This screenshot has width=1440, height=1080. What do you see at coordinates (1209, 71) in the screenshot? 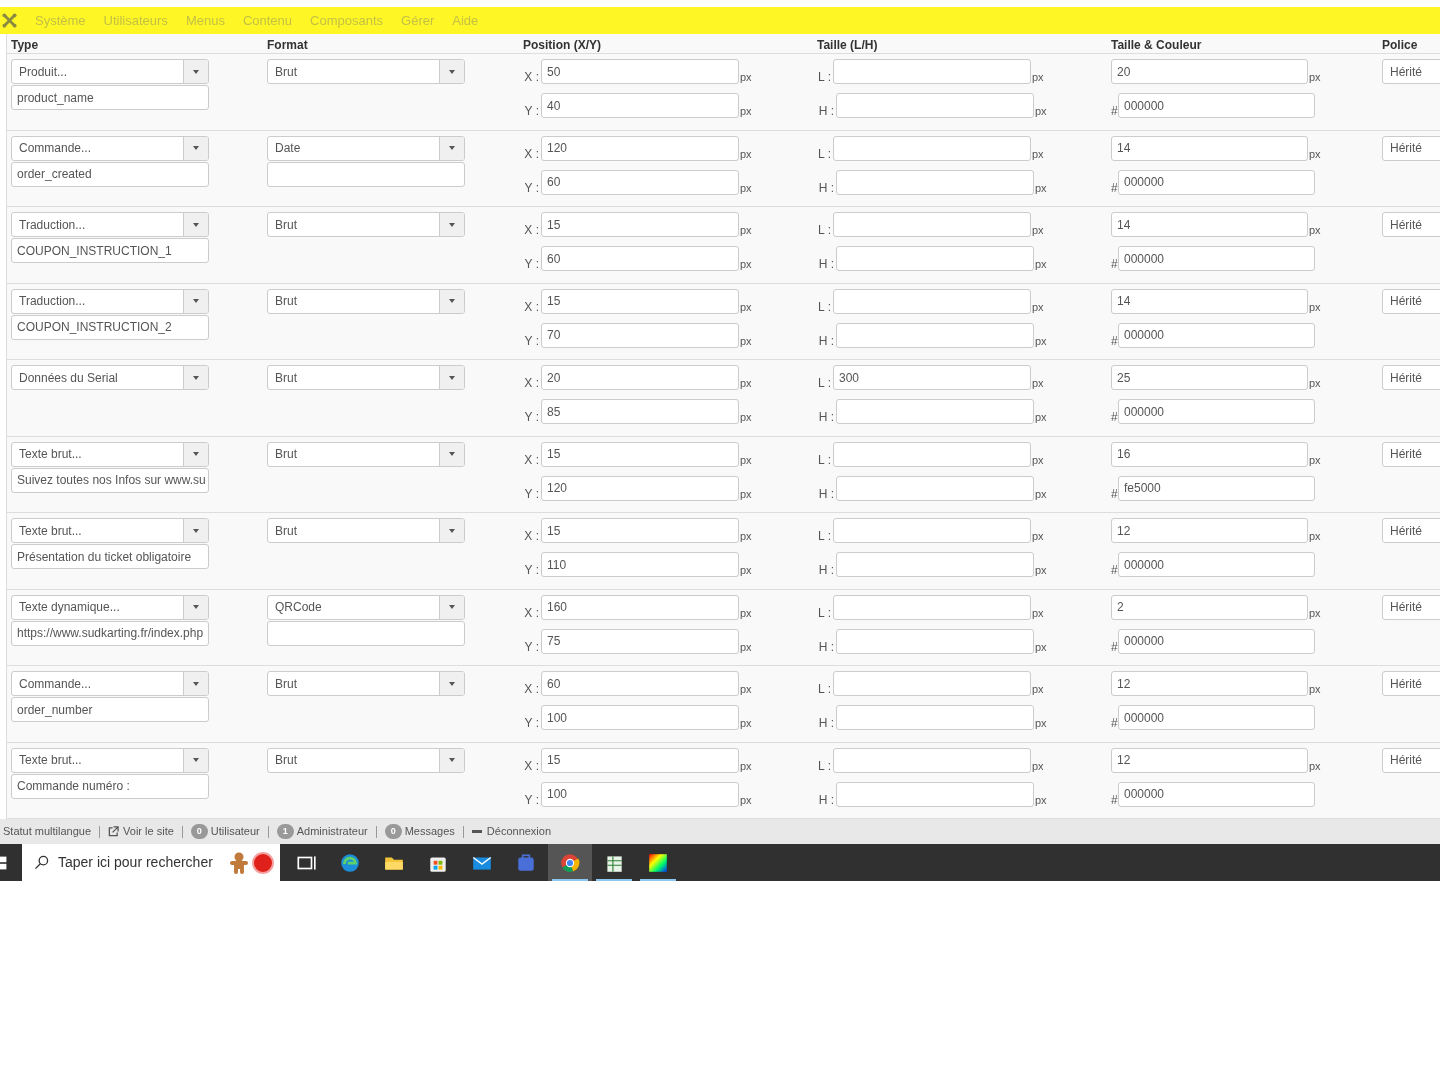
I see `font-size-field: 20` at bounding box center [1209, 71].